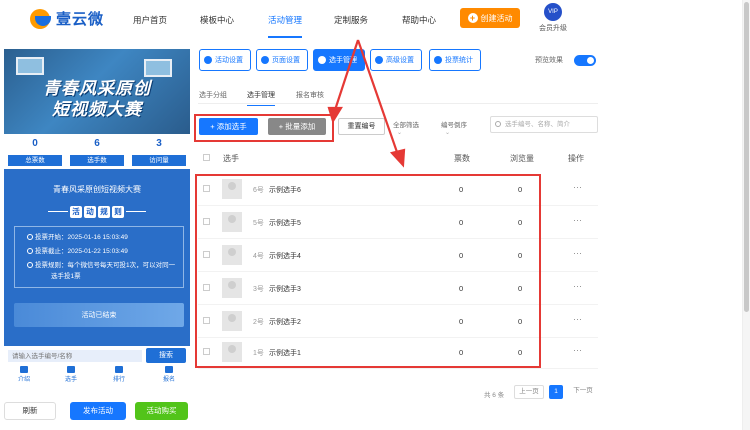 This screenshot has width=750, height=430. Describe the element at coordinates (282, 60) in the screenshot. I see `tab-page-settings: 页面设置` at that location.